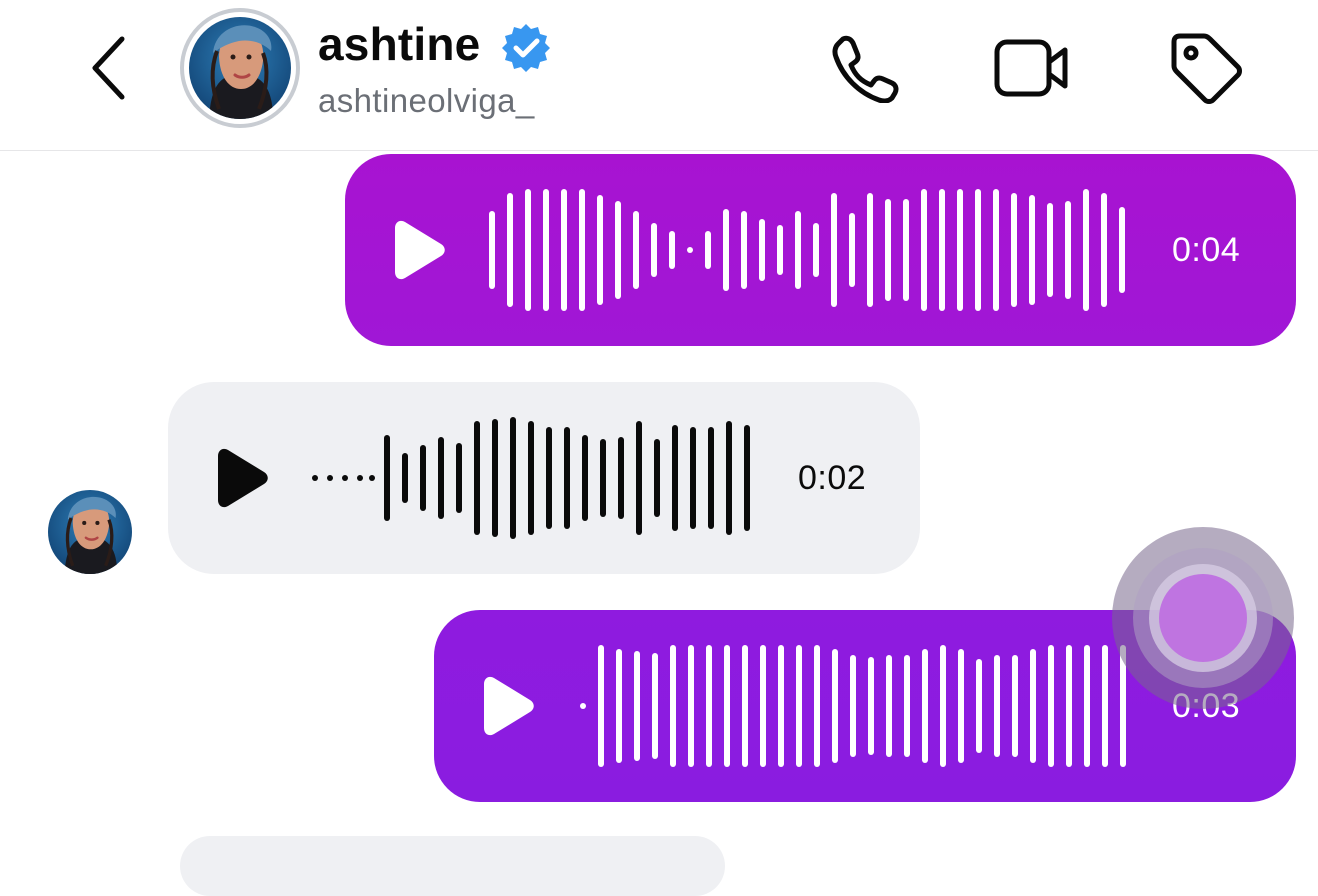  What do you see at coordinates (426, 100) in the screenshot?
I see `contact-username: ashtineolviga_` at bounding box center [426, 100].